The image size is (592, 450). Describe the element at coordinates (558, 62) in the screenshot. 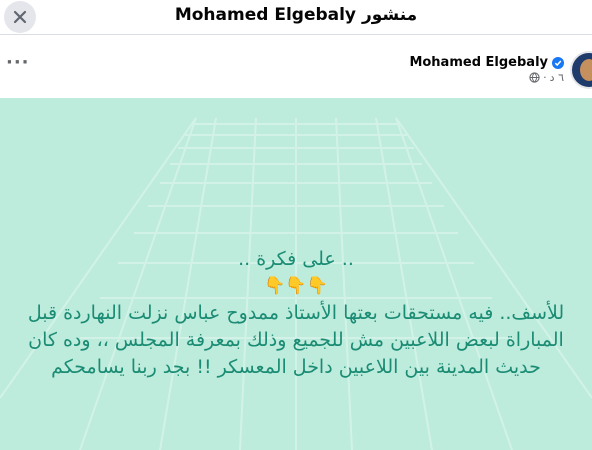

I see `verified-badge-icon` at that location.